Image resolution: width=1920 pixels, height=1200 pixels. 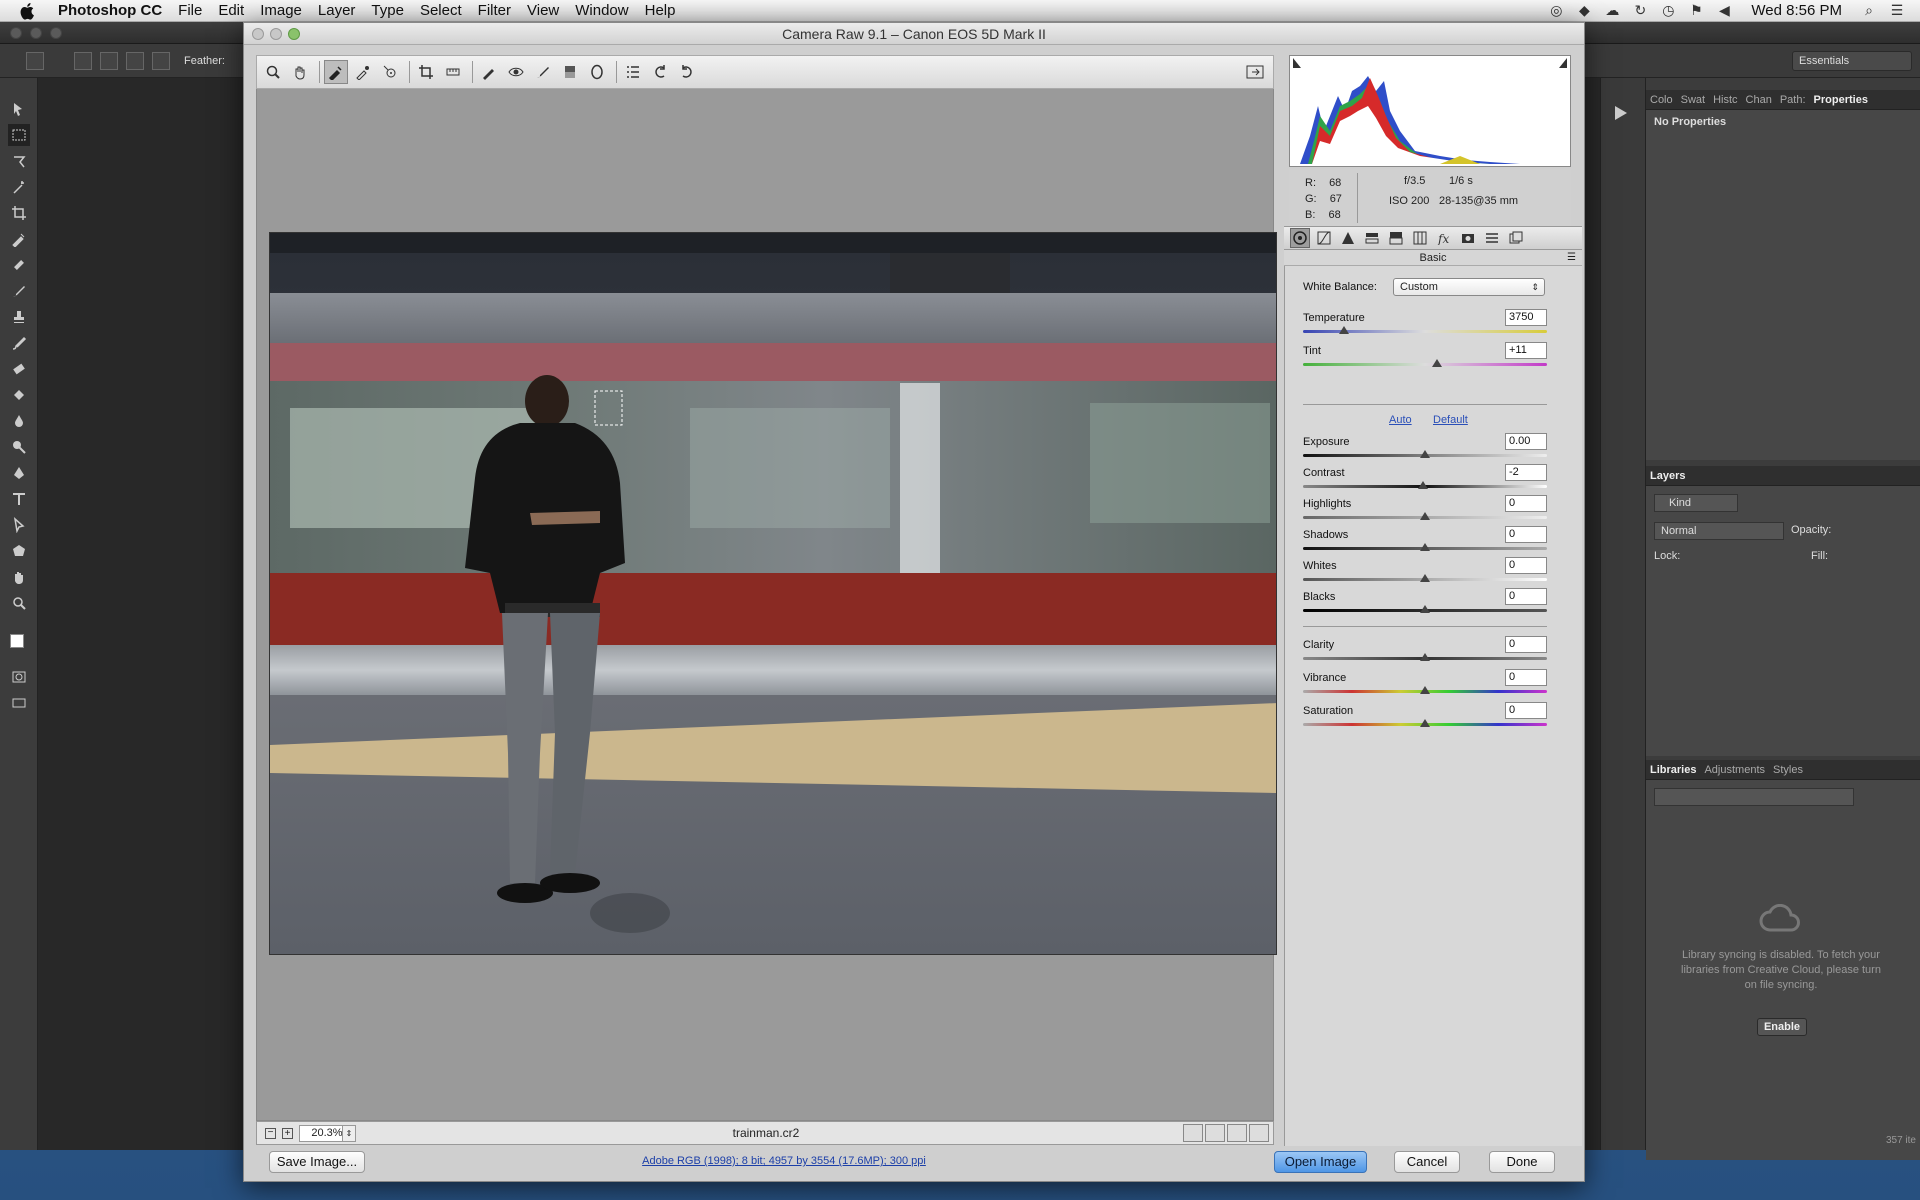 What do you see at coordinates (1396, 238) in the screenshot?
I see `split-toning-tab-icon` at bounding box center [1396, 238].